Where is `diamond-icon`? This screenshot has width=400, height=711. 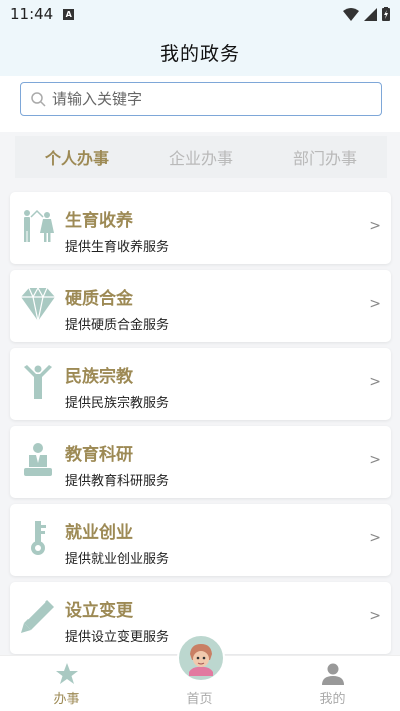 diamond-icon is located at coordinates (38, 304).